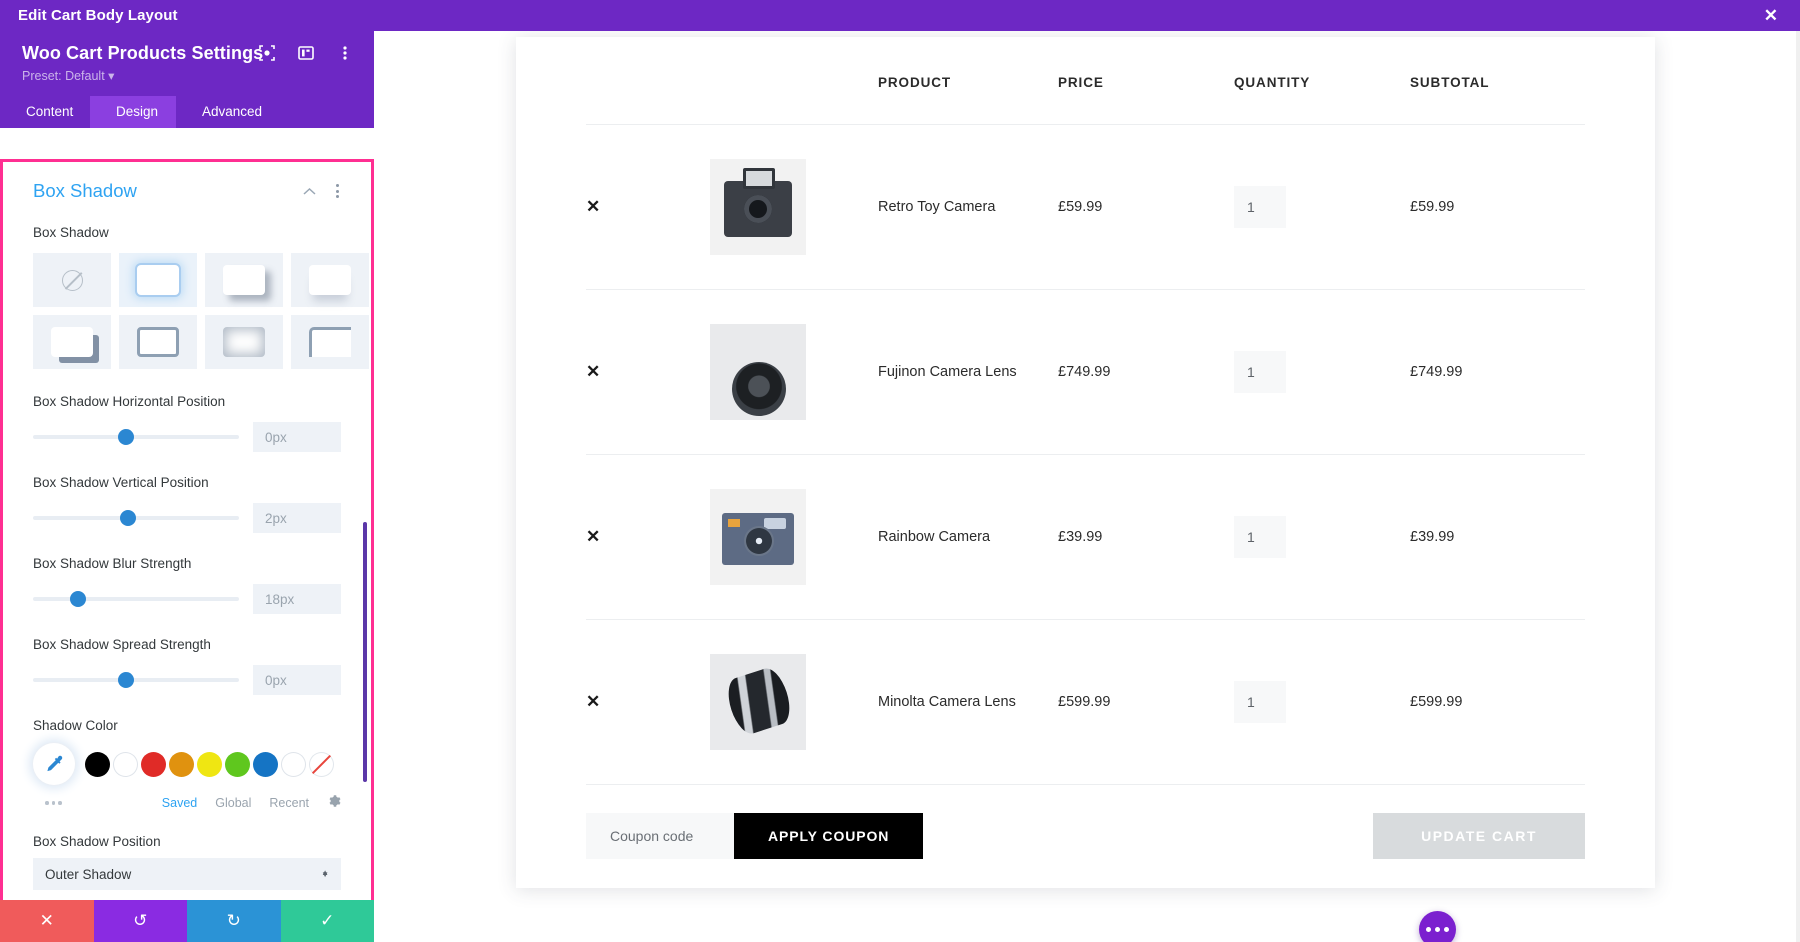  I want to click on undo-button: ↺, so click(140, 921).